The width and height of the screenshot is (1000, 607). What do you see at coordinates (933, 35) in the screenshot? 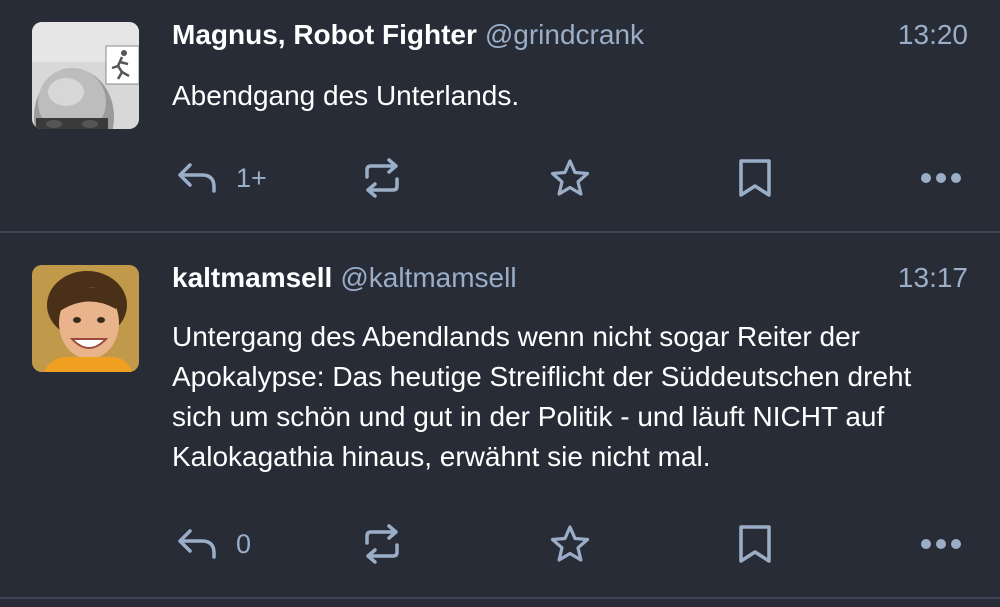
I see `status-time: 13:20` at bounding box center [933, 35].